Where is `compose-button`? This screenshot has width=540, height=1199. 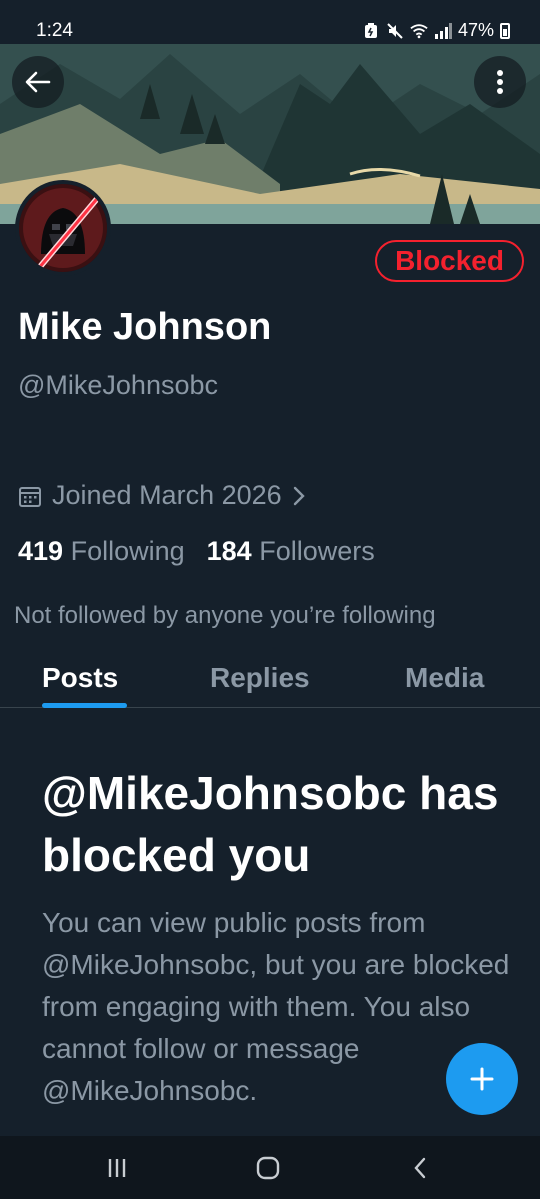
compose-button is located at coordinates (482, 1079).